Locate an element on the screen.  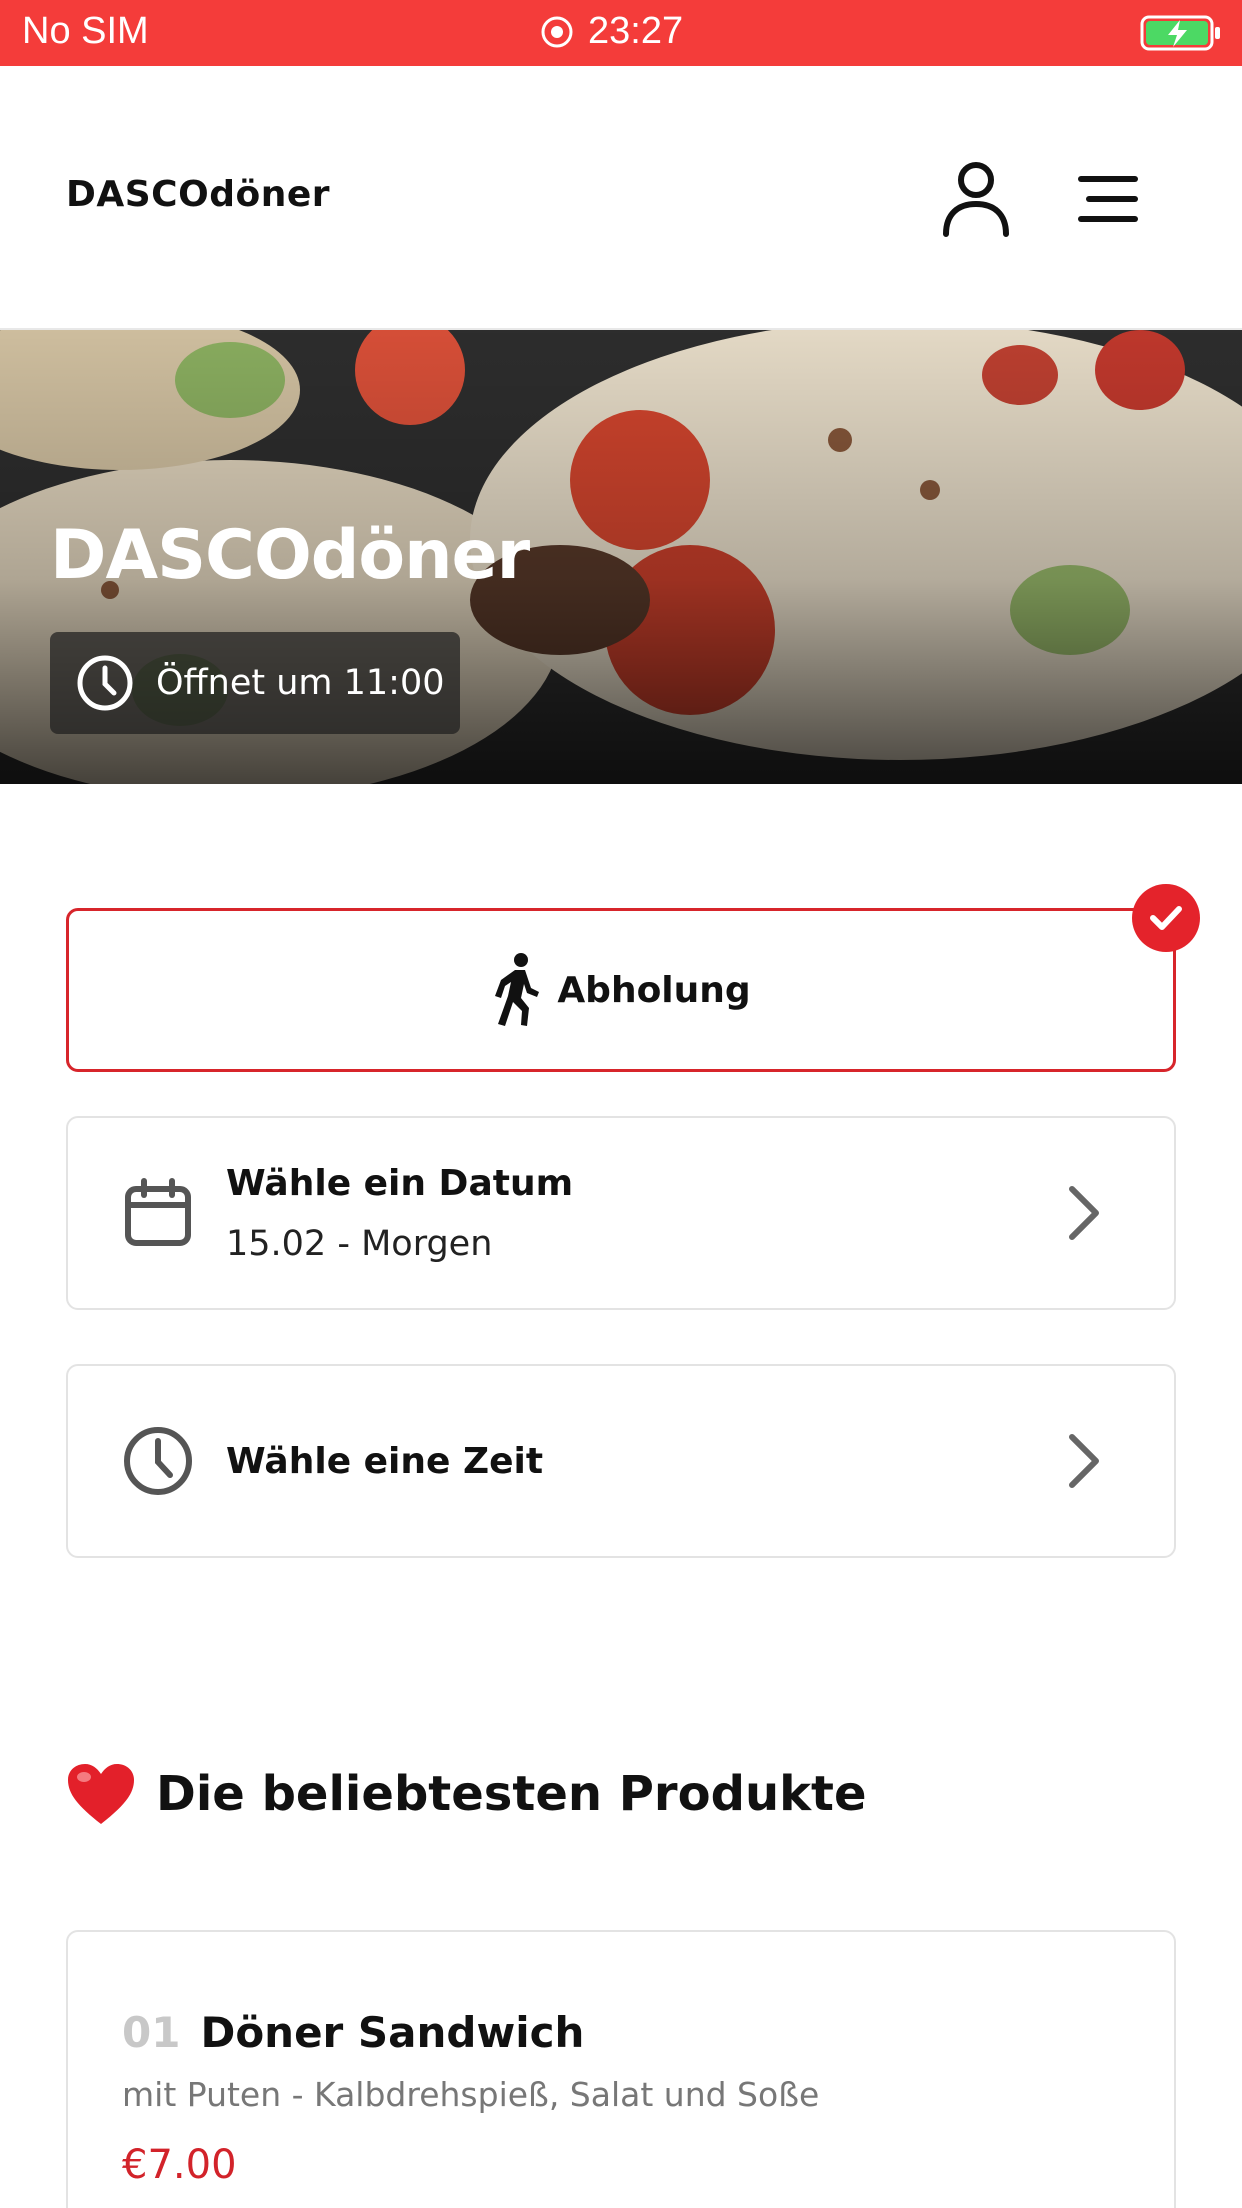
date-picker-row: Wähle ein Datum 15.02 - Morgen is located at coordinates (621, 1213).